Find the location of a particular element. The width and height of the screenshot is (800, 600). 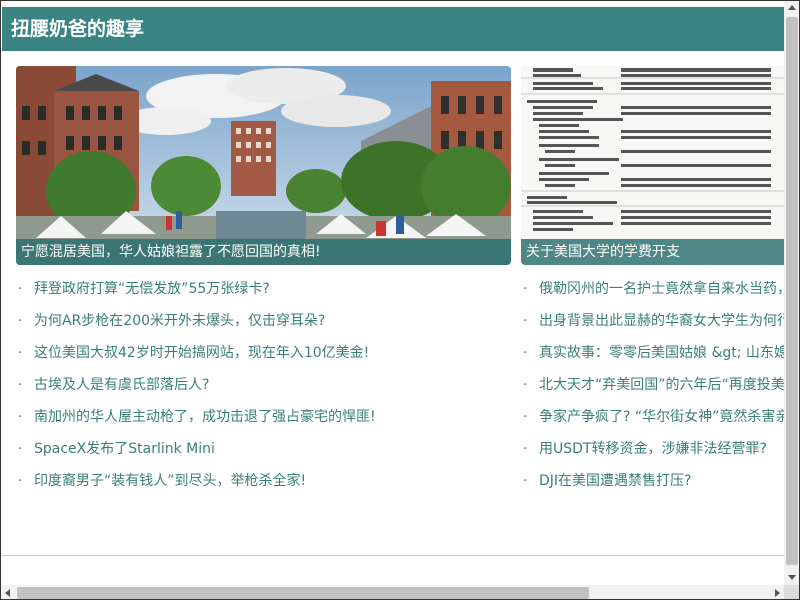

scrollbar-corner is located at coordinates (791, 592).